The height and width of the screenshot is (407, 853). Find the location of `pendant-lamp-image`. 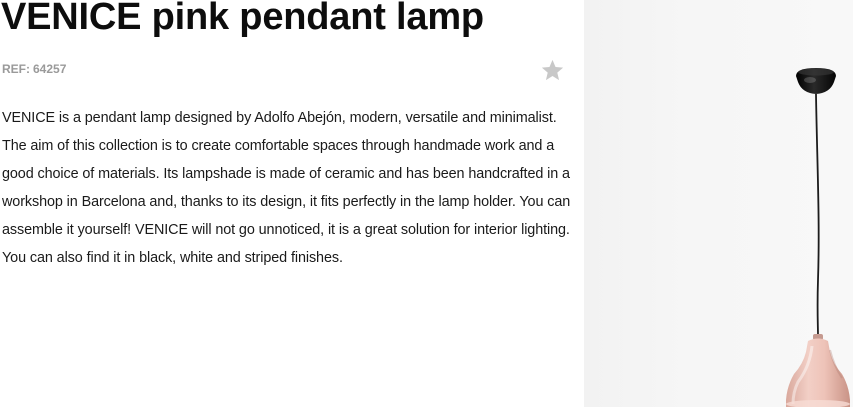

pendant-lamp-image is located at coordinates (818, 237).